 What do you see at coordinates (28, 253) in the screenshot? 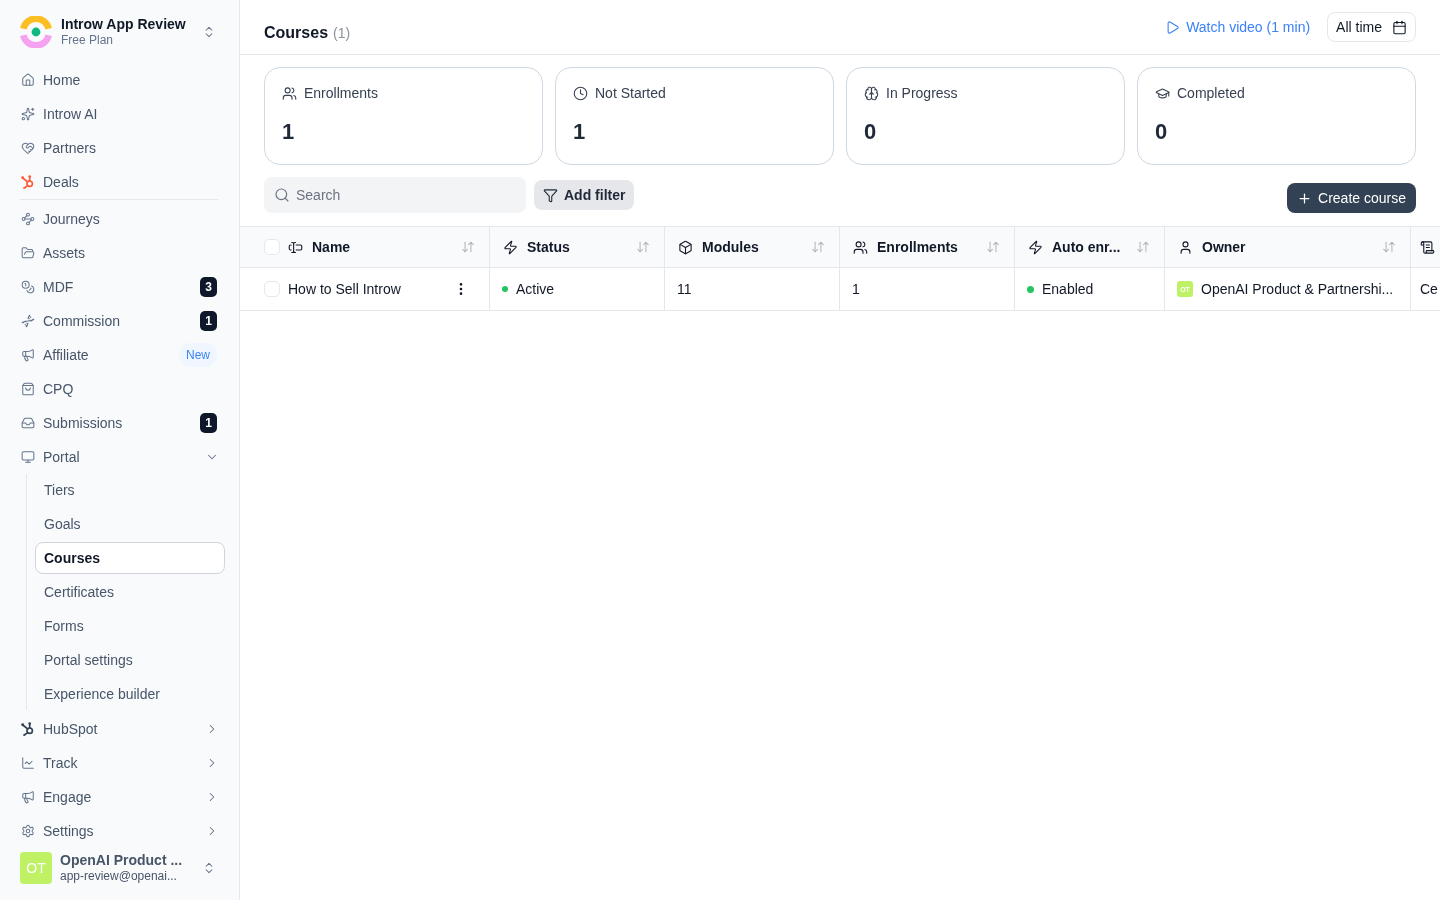
I see `folder-icon` at bounding box center [28, 253].